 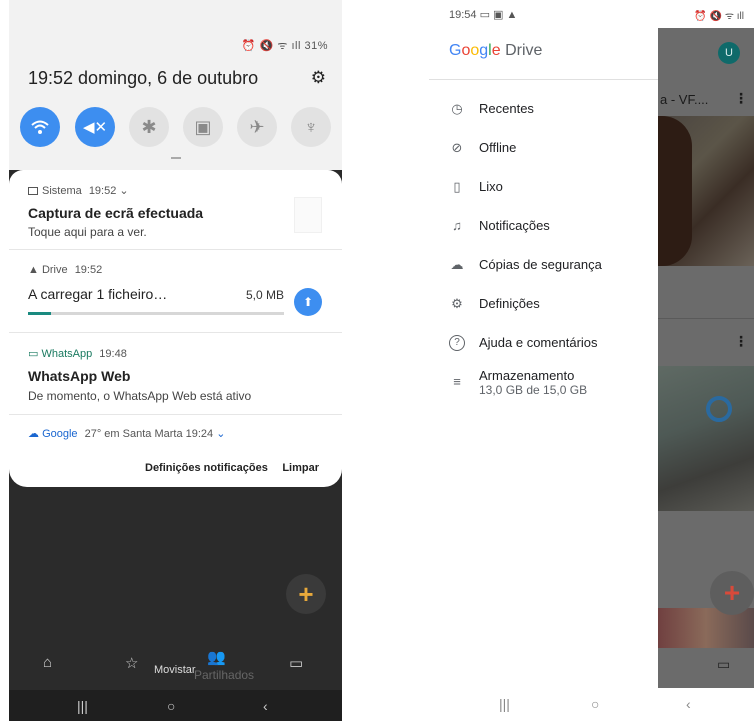 I want to click on notification-settings-button: Definições notificações, so click(x=206, y=468).